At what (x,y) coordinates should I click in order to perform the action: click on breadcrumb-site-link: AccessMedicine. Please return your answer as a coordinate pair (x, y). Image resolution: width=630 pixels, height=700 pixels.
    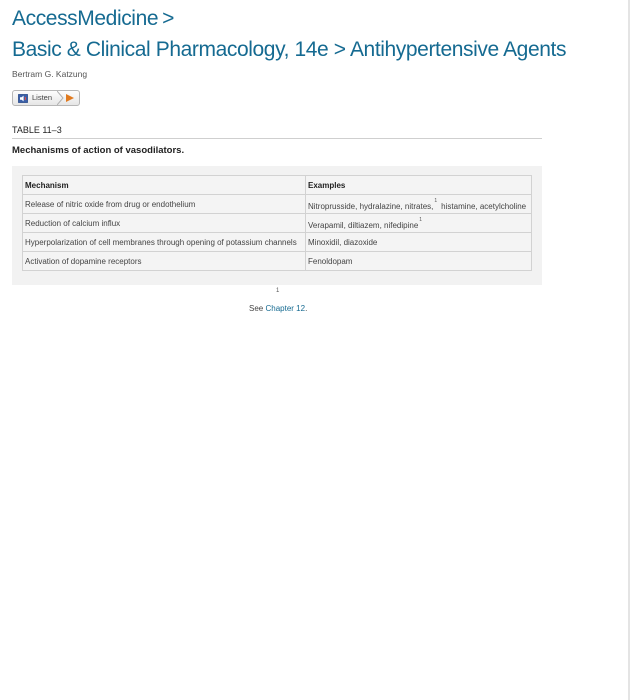
    Looking at the image, I should click on (85, 18).